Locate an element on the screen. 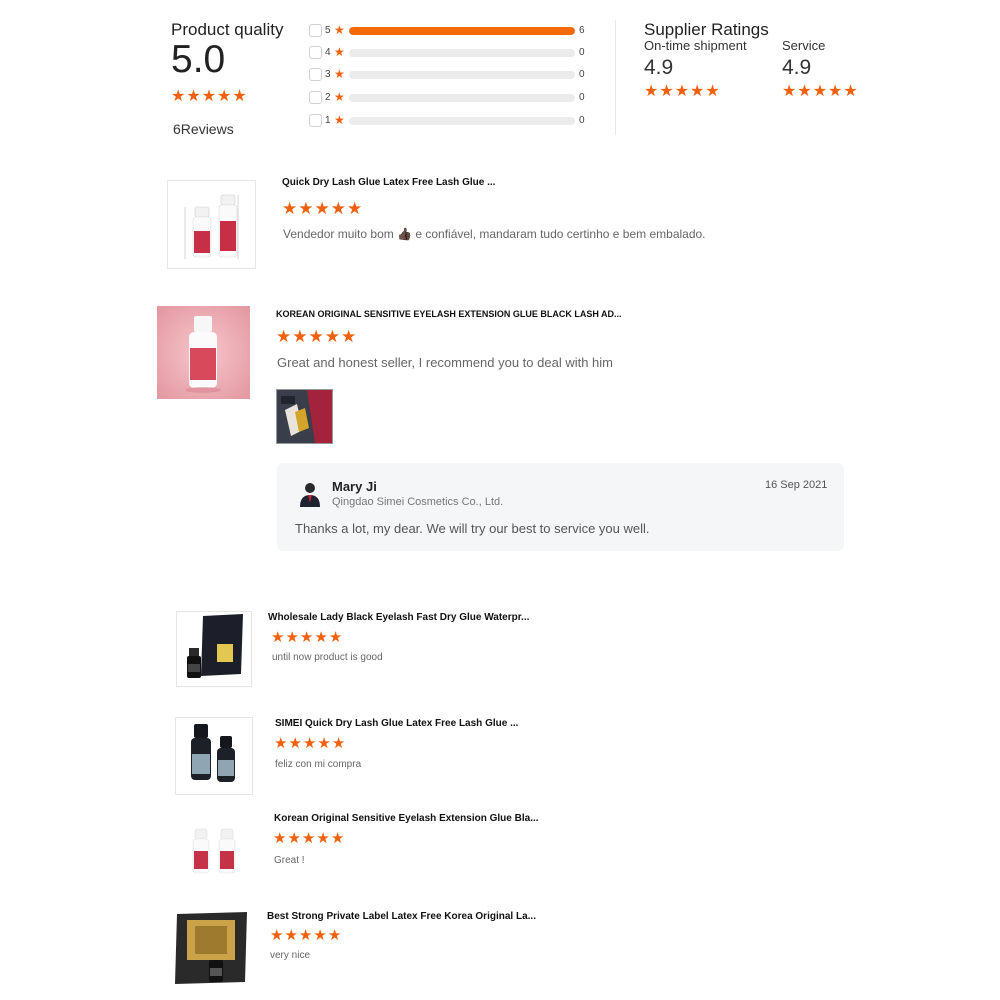 The height and width of the screenshot is (1000, 1000). product-quality-title: Product quality is located at coordinates (227, 29).